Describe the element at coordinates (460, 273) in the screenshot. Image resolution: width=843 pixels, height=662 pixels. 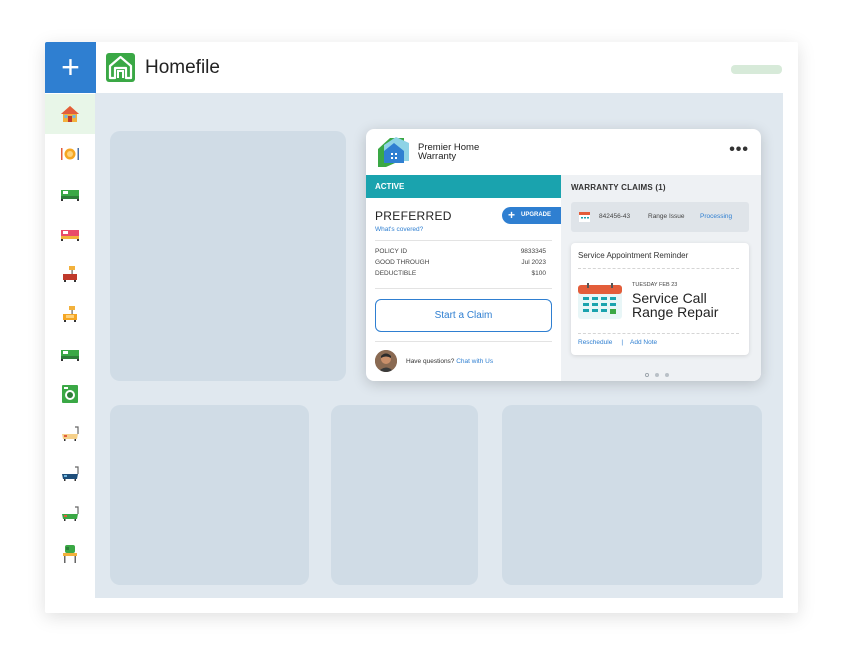
I see `deductible-row: DEDUCTIBLE $100` at that location.